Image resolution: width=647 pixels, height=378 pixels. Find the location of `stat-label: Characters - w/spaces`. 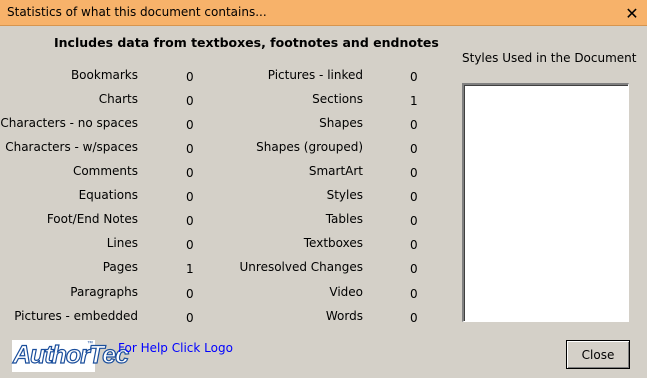

stat-label: Characters - w/spaces is located at coordinates (71, 147).